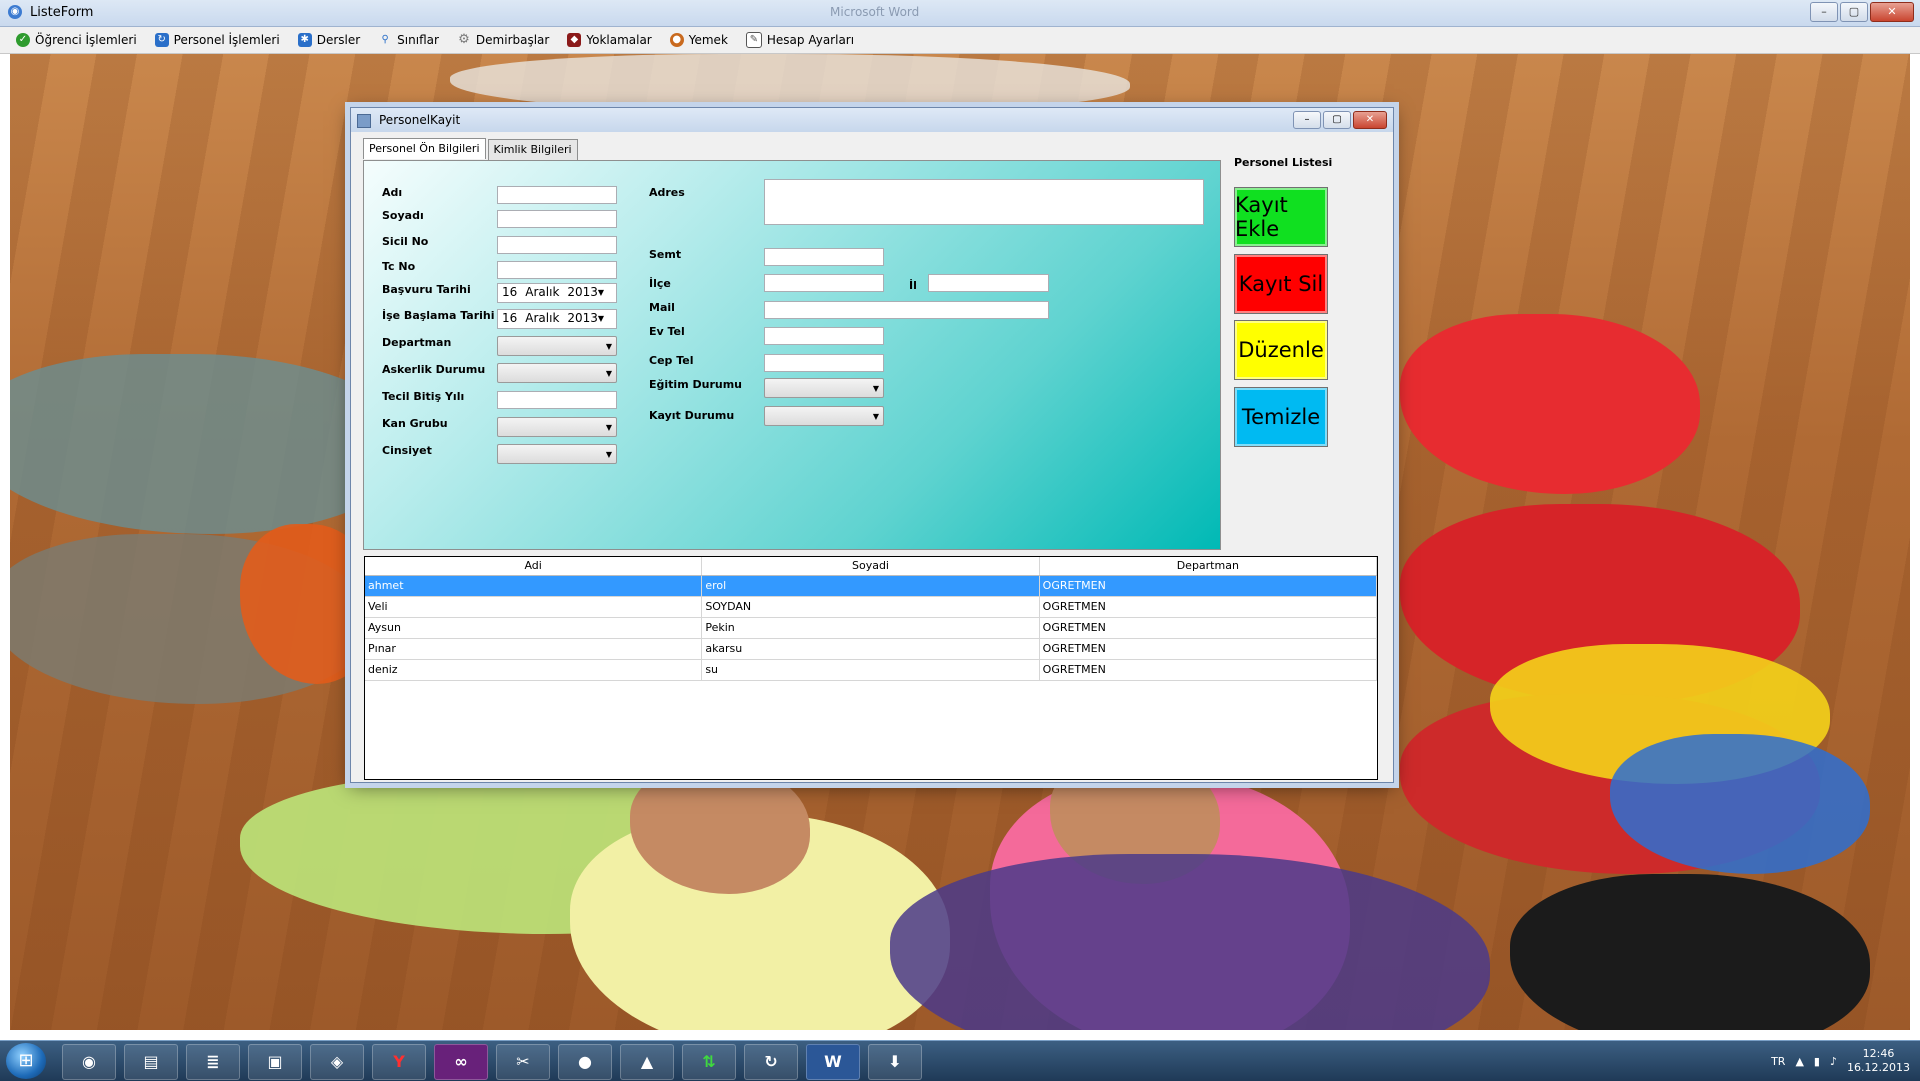 The height and width of the screenshot is (1081, 1920). What do you see at coordinates (1817, 1061) in the screenshot?
I see `network-icon: ▮` at bounding box center [1817, 1061].